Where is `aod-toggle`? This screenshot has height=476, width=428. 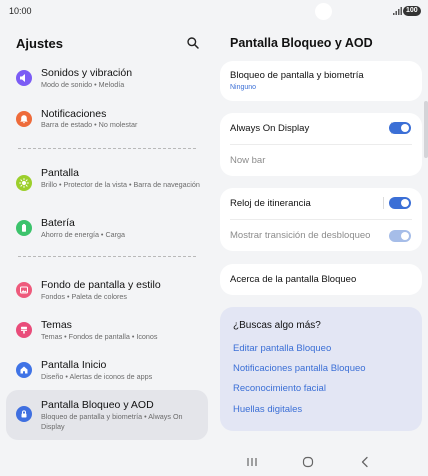 aod-toggle is located at coordinates (400, 128).